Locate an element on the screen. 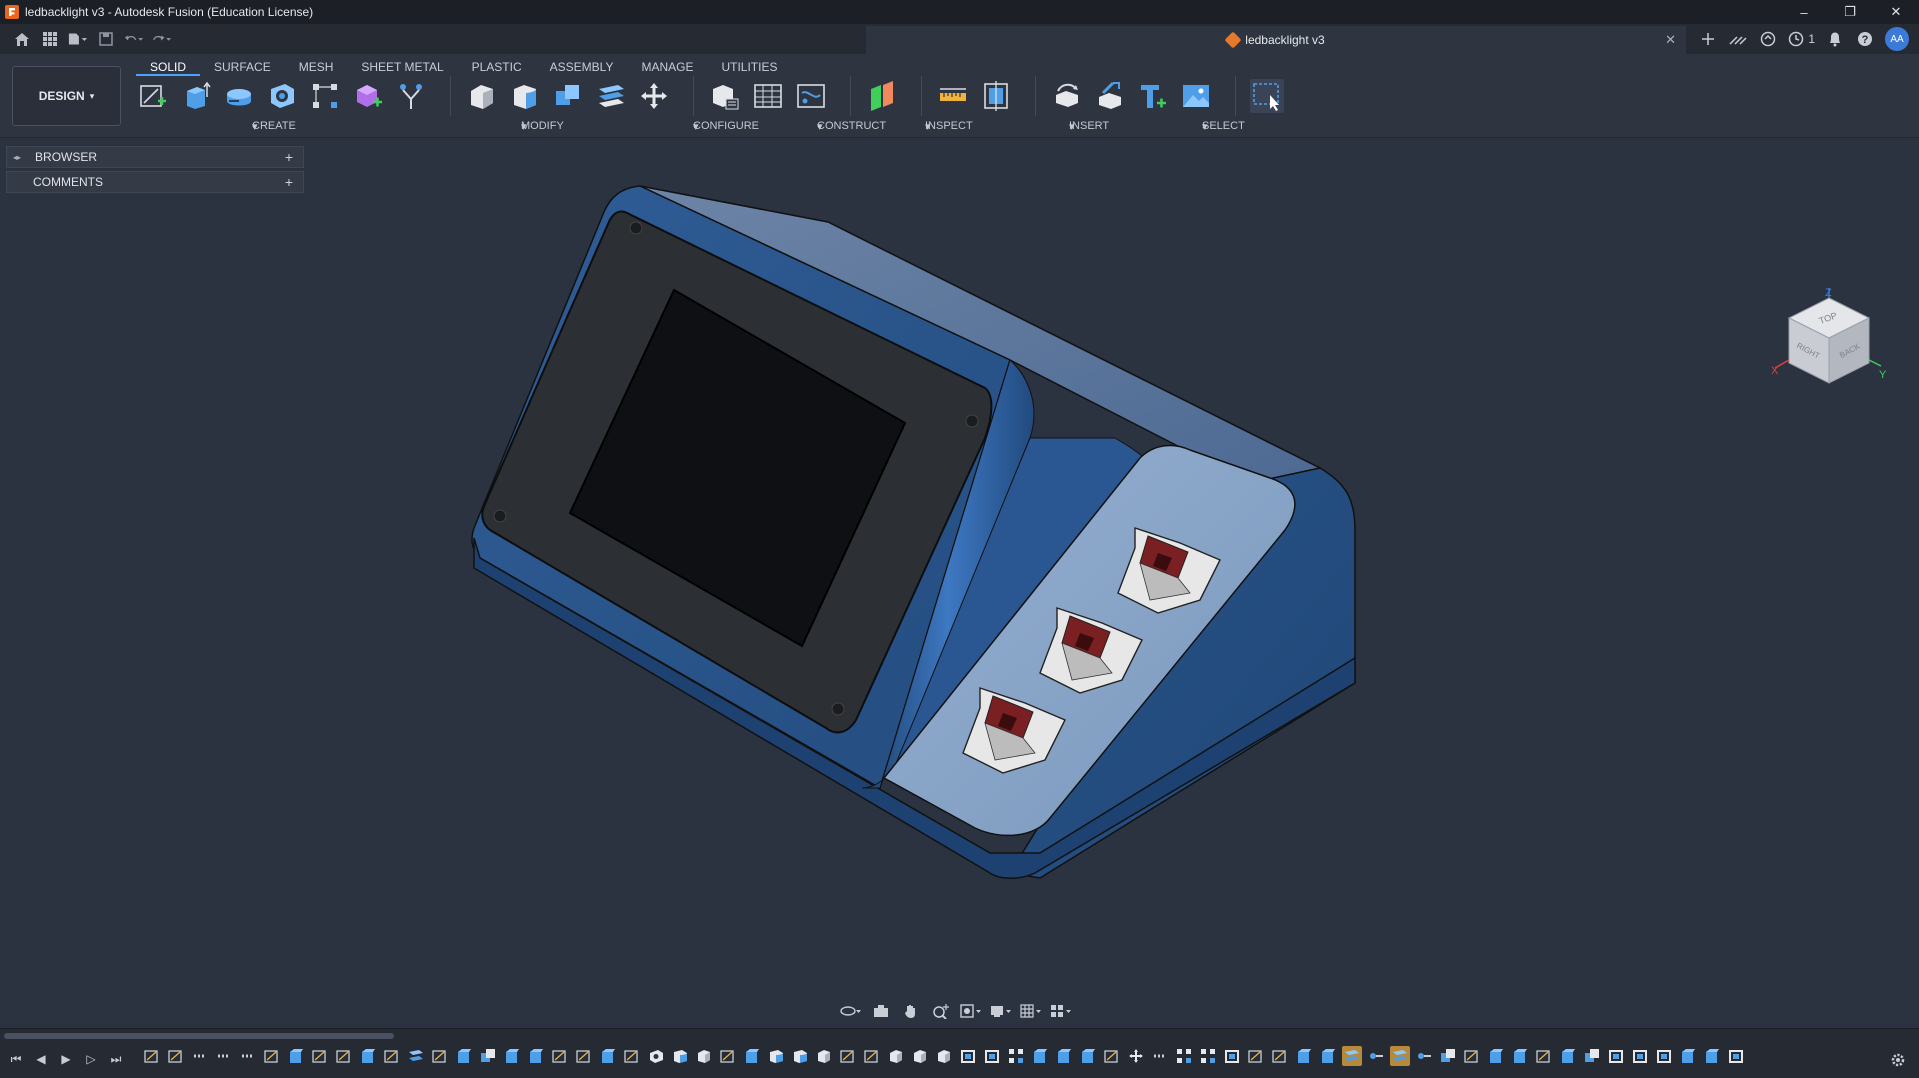 Image resolution: width=1919 pixels, height=1078 pixels. construct-menu-label: CONSTRUCT ▾ is located at coordinates (851, 126).